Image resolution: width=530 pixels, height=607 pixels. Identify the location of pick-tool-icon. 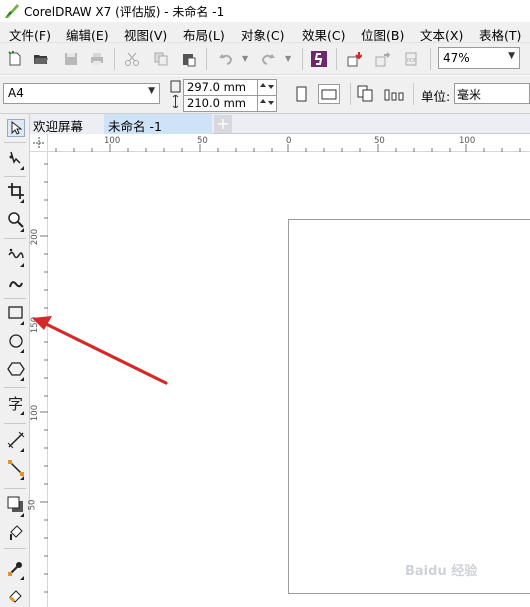
(16, 128).